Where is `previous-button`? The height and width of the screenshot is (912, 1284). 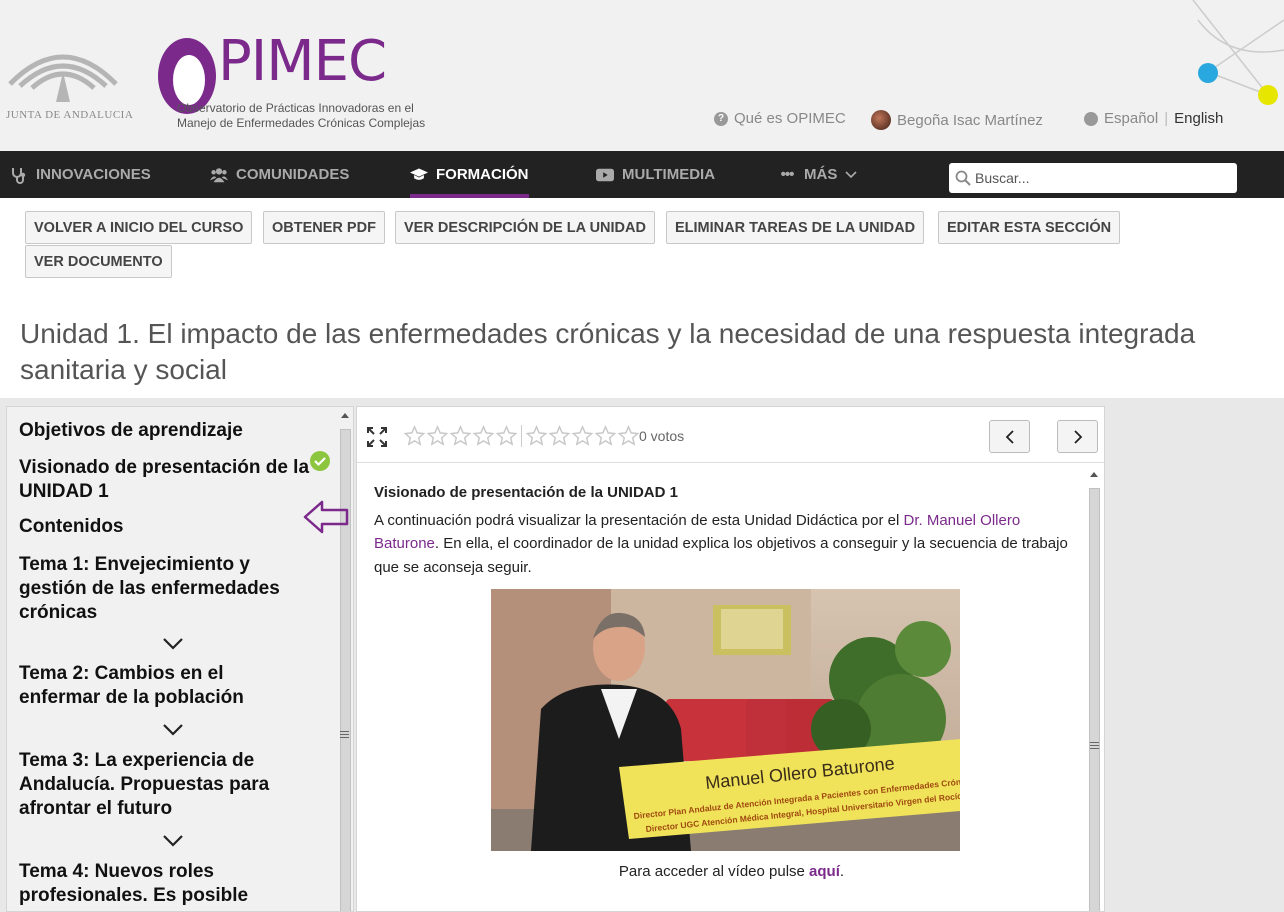
previous-button is located at coordinates (1009, 436).